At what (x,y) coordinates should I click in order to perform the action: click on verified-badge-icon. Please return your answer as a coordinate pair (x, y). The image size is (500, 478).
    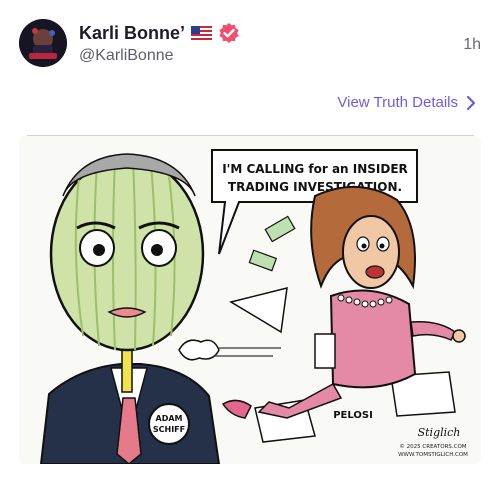
    Looking at the image, I should click on (229, 33).